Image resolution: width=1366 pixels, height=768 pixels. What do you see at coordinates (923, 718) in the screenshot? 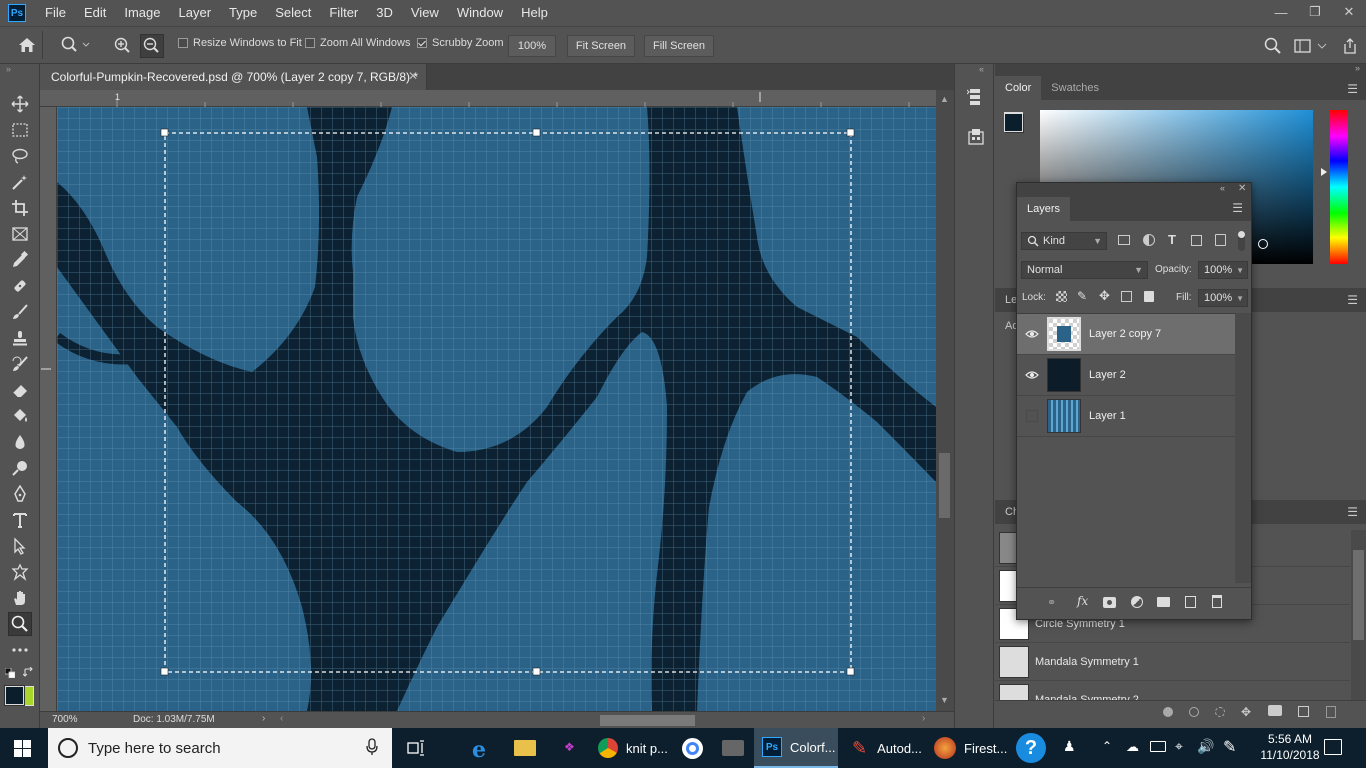
I see `scroll-right-icon: ›` at bounding box center [923, 718].